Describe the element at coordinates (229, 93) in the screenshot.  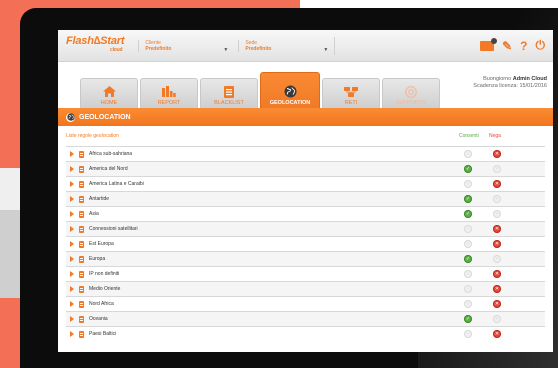
I see `tab-blacklist: BLACKLIST` at that location.